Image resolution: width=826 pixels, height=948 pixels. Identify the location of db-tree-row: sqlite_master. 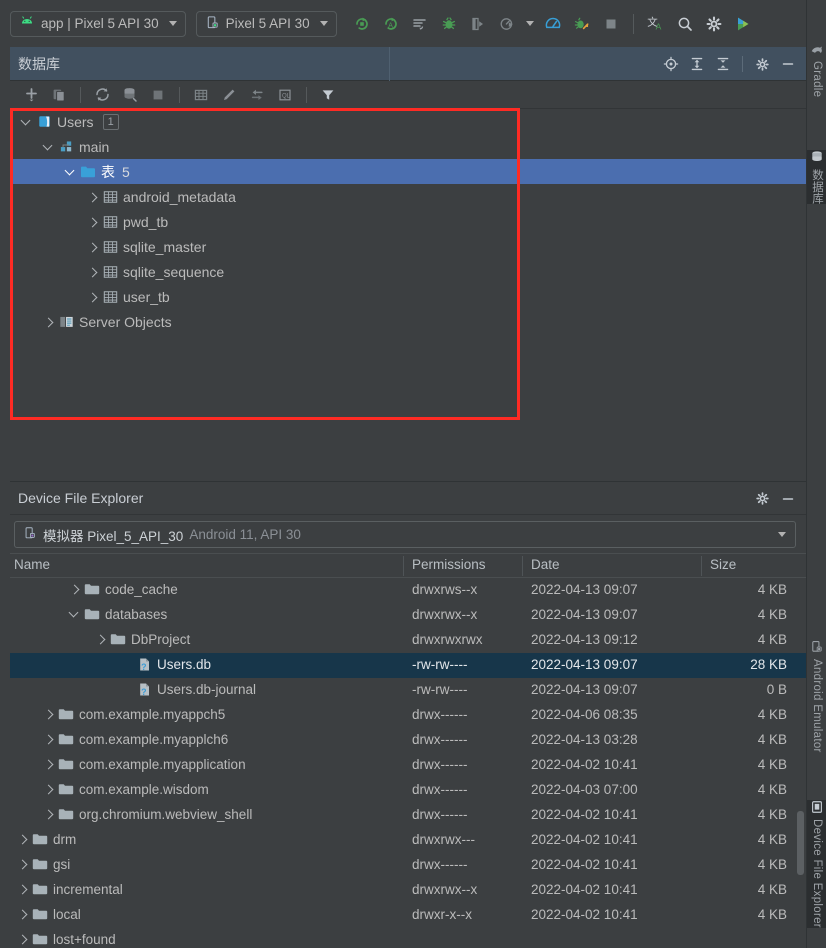
(403, 246).